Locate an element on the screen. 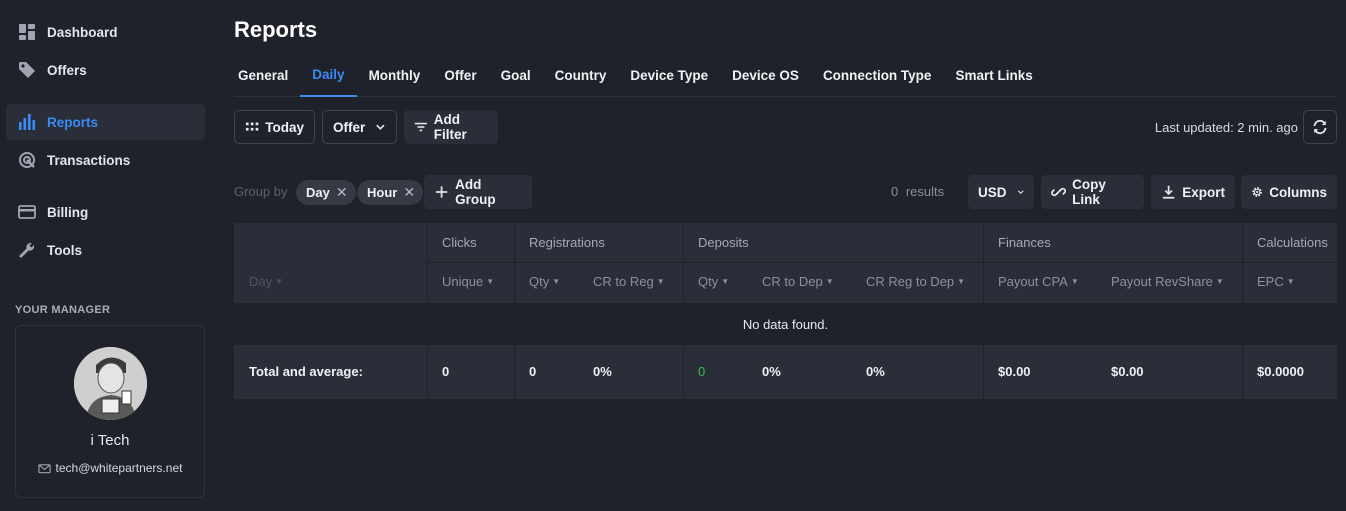  column-header-cr-to-reg: CR to Reg ▼ is located at coordinates (629, 281).